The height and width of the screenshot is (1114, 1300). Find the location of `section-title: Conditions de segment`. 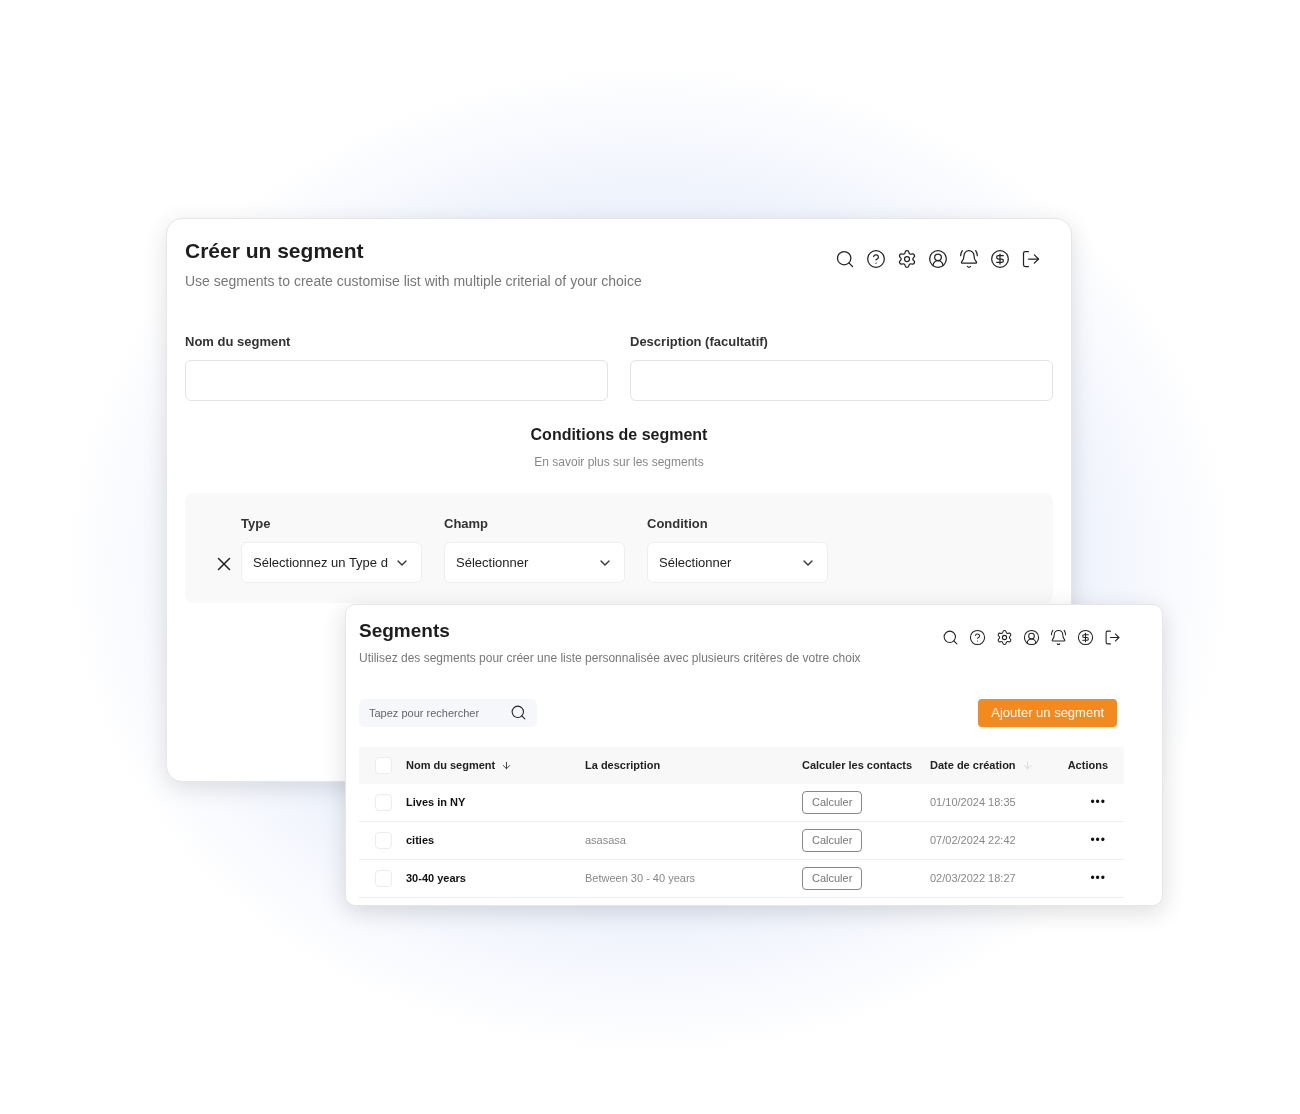

section-title: Conditions de segment is located at coordinates (619, 435).